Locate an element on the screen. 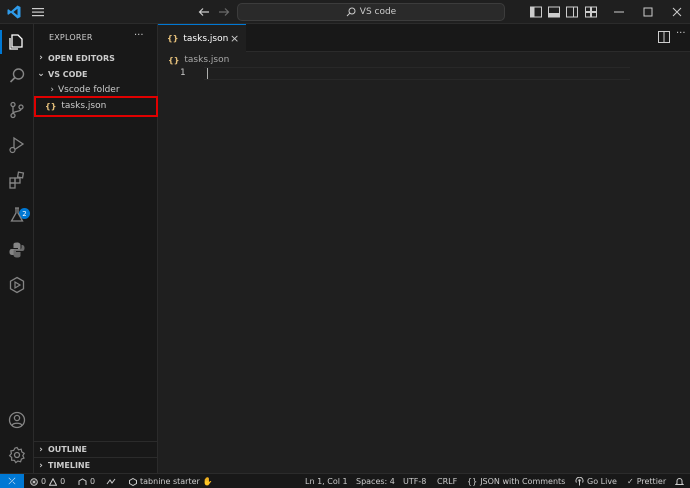 This screenshot has height=488, width=690. outline-label: OUTLINE is located at coordinates (67, 449).